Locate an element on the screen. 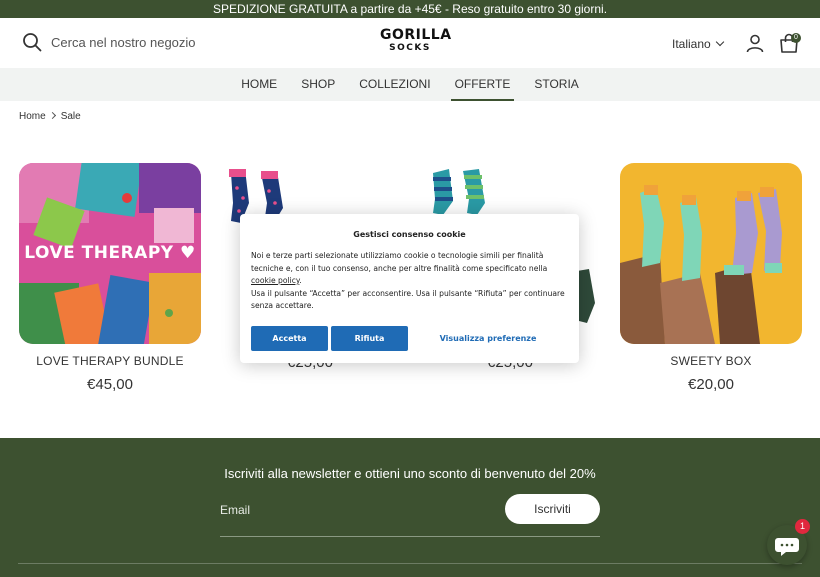 This screenshot has height=577, width=820. logo-line2: SOCKS is located at coordinates (410, 48).